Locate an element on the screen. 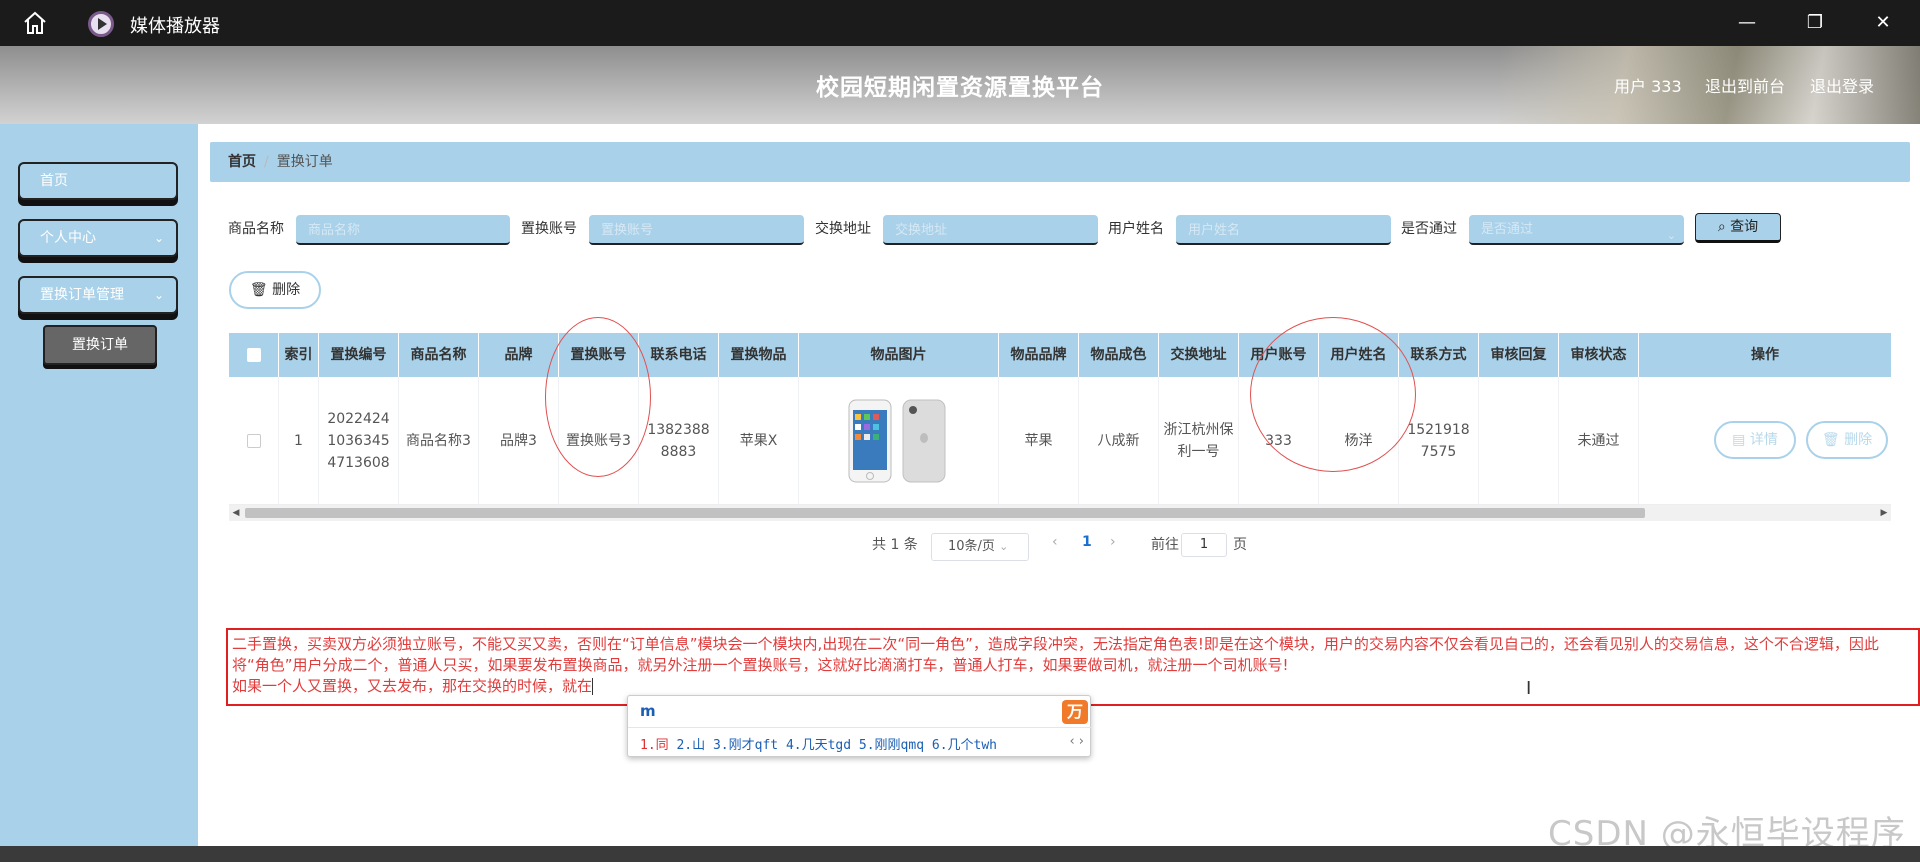 Image resolution: width=1920 pixels, height=862 pixels. search-button-label: 查询 is located at coordinates (1744, 227).